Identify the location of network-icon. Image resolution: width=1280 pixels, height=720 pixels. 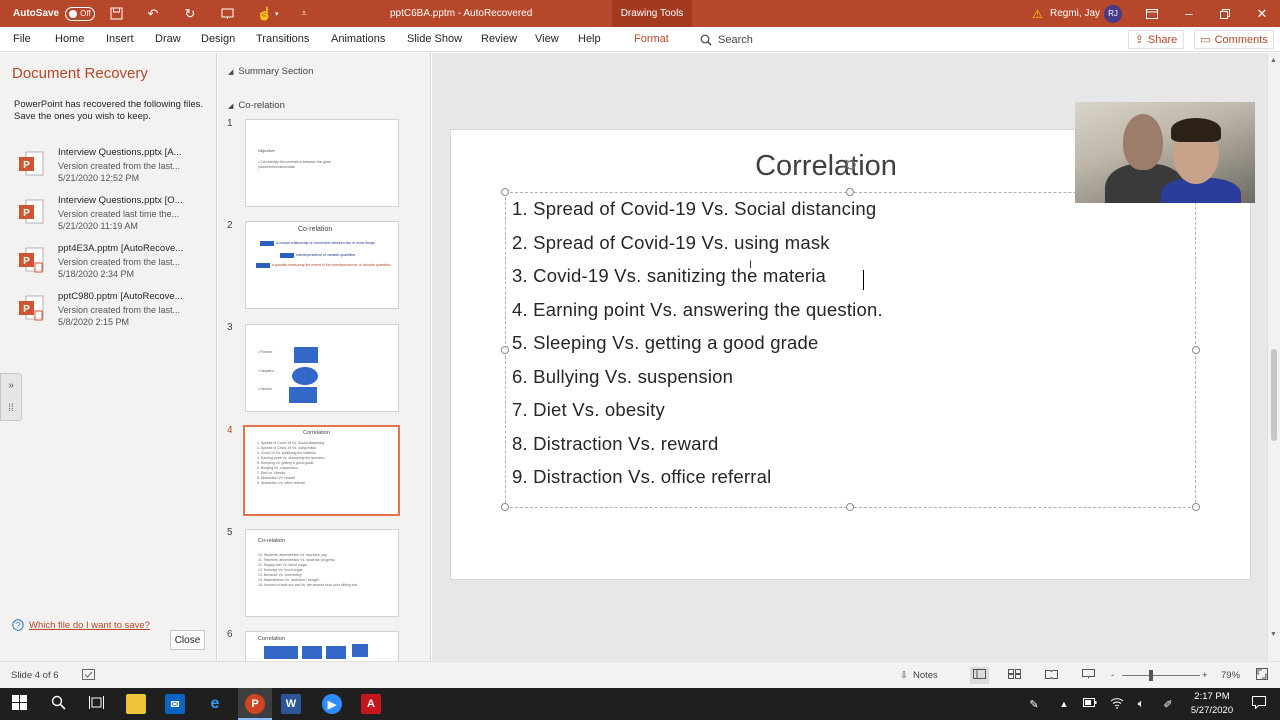
(1117, 704).